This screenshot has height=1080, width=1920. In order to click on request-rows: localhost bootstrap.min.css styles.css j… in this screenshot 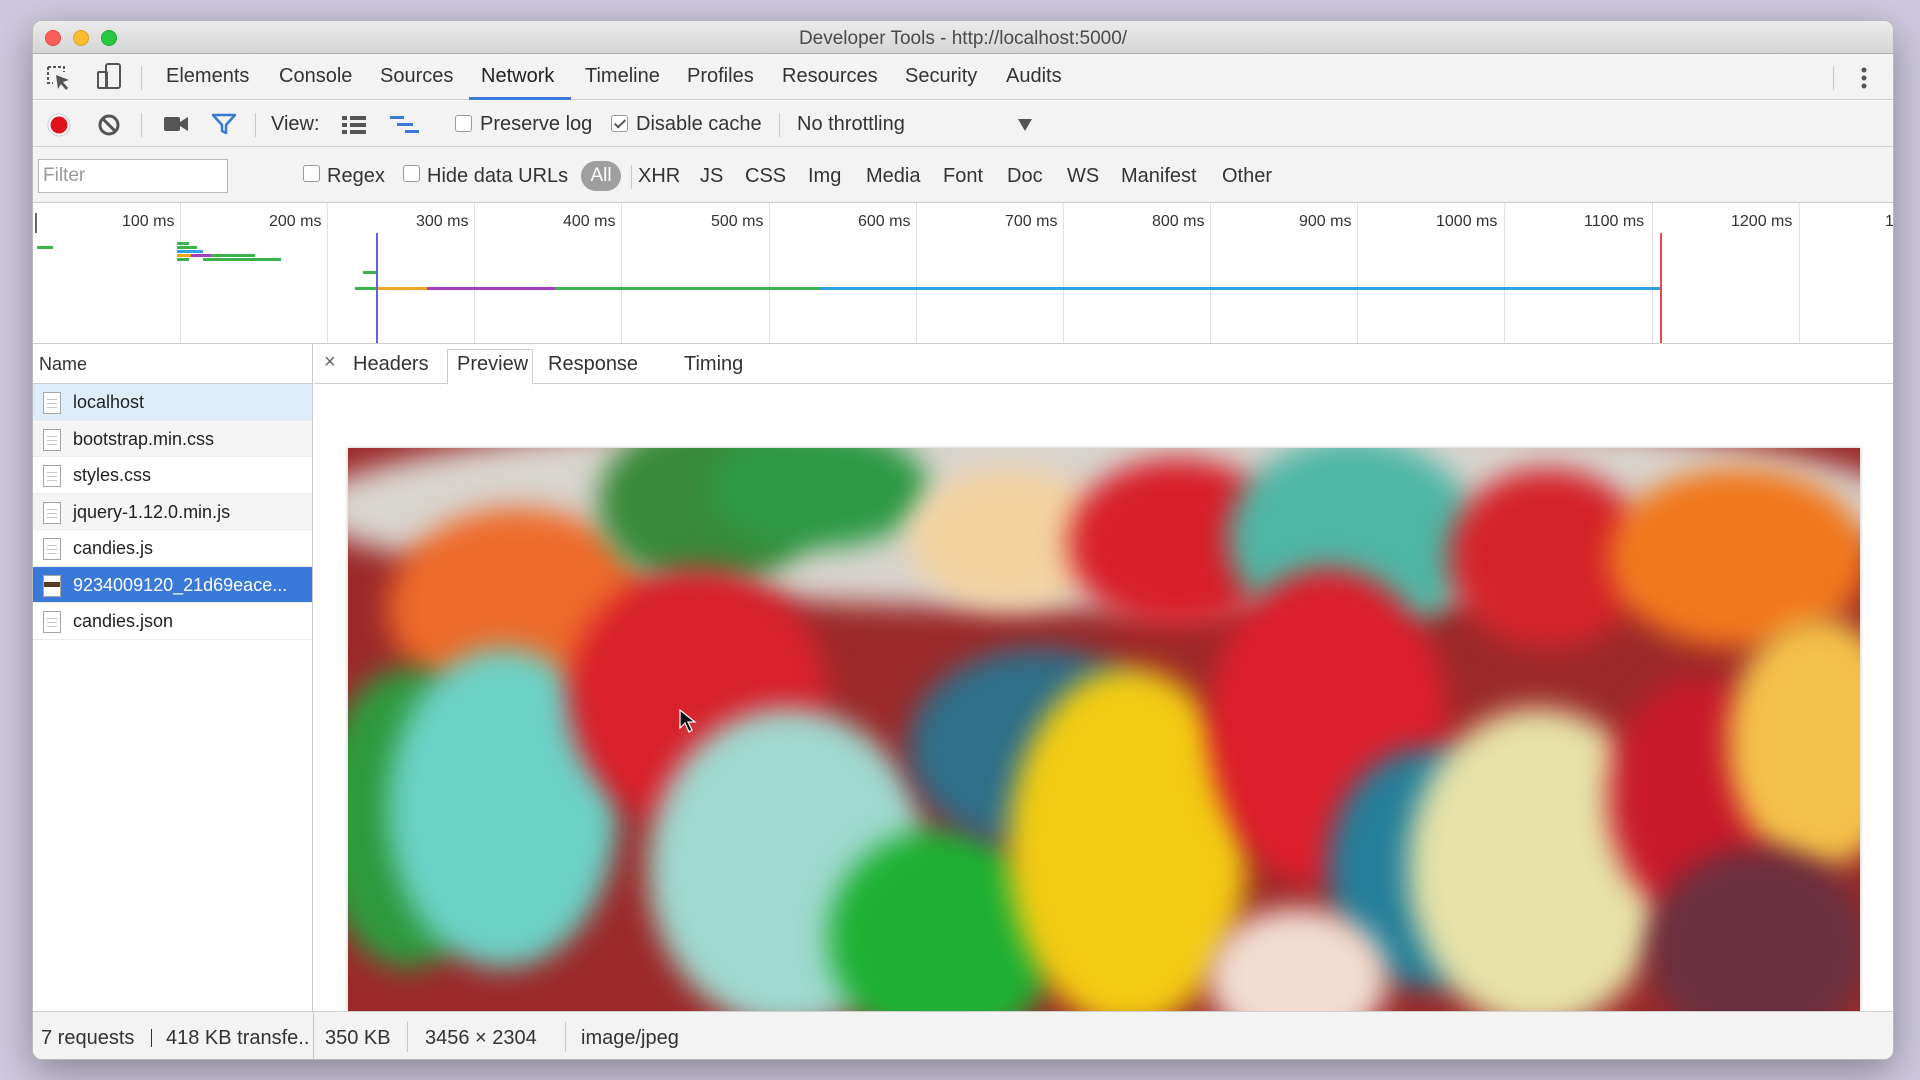, I will do `click(172, 512)`.